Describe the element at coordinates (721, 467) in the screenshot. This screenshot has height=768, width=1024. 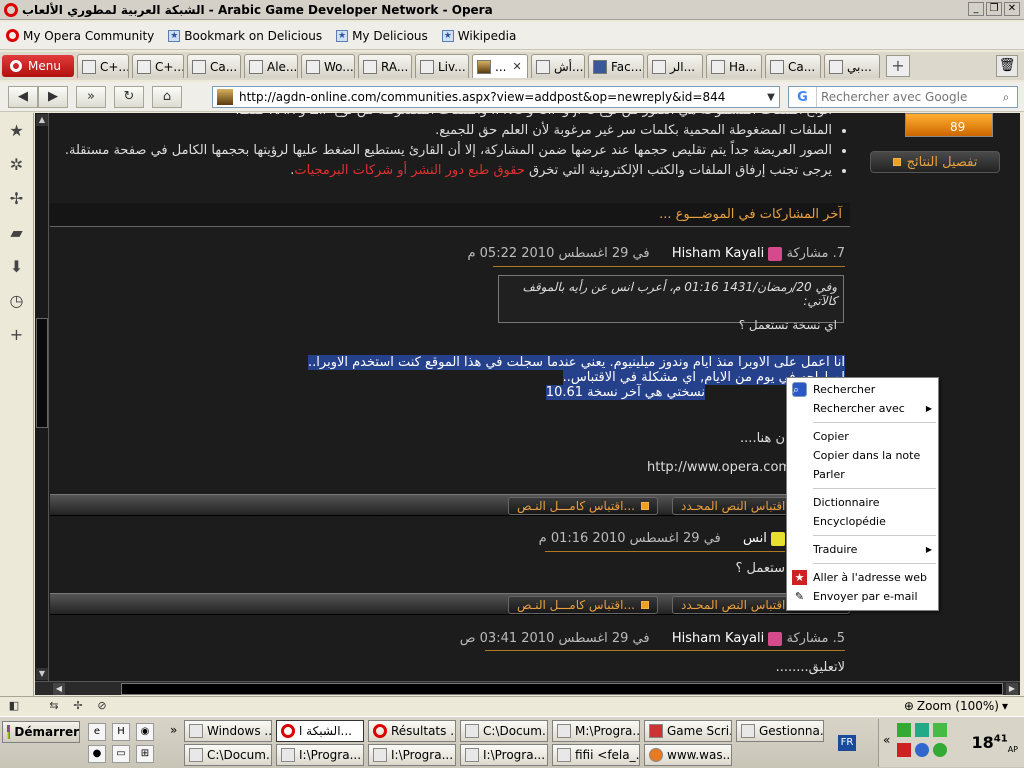
I see `post-link: http://www.opera.com/` at that location.